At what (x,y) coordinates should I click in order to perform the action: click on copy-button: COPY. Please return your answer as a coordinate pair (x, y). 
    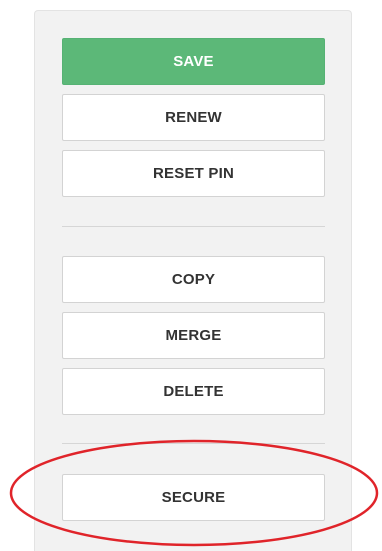
    Looking at the image, I should click on (193, 279).